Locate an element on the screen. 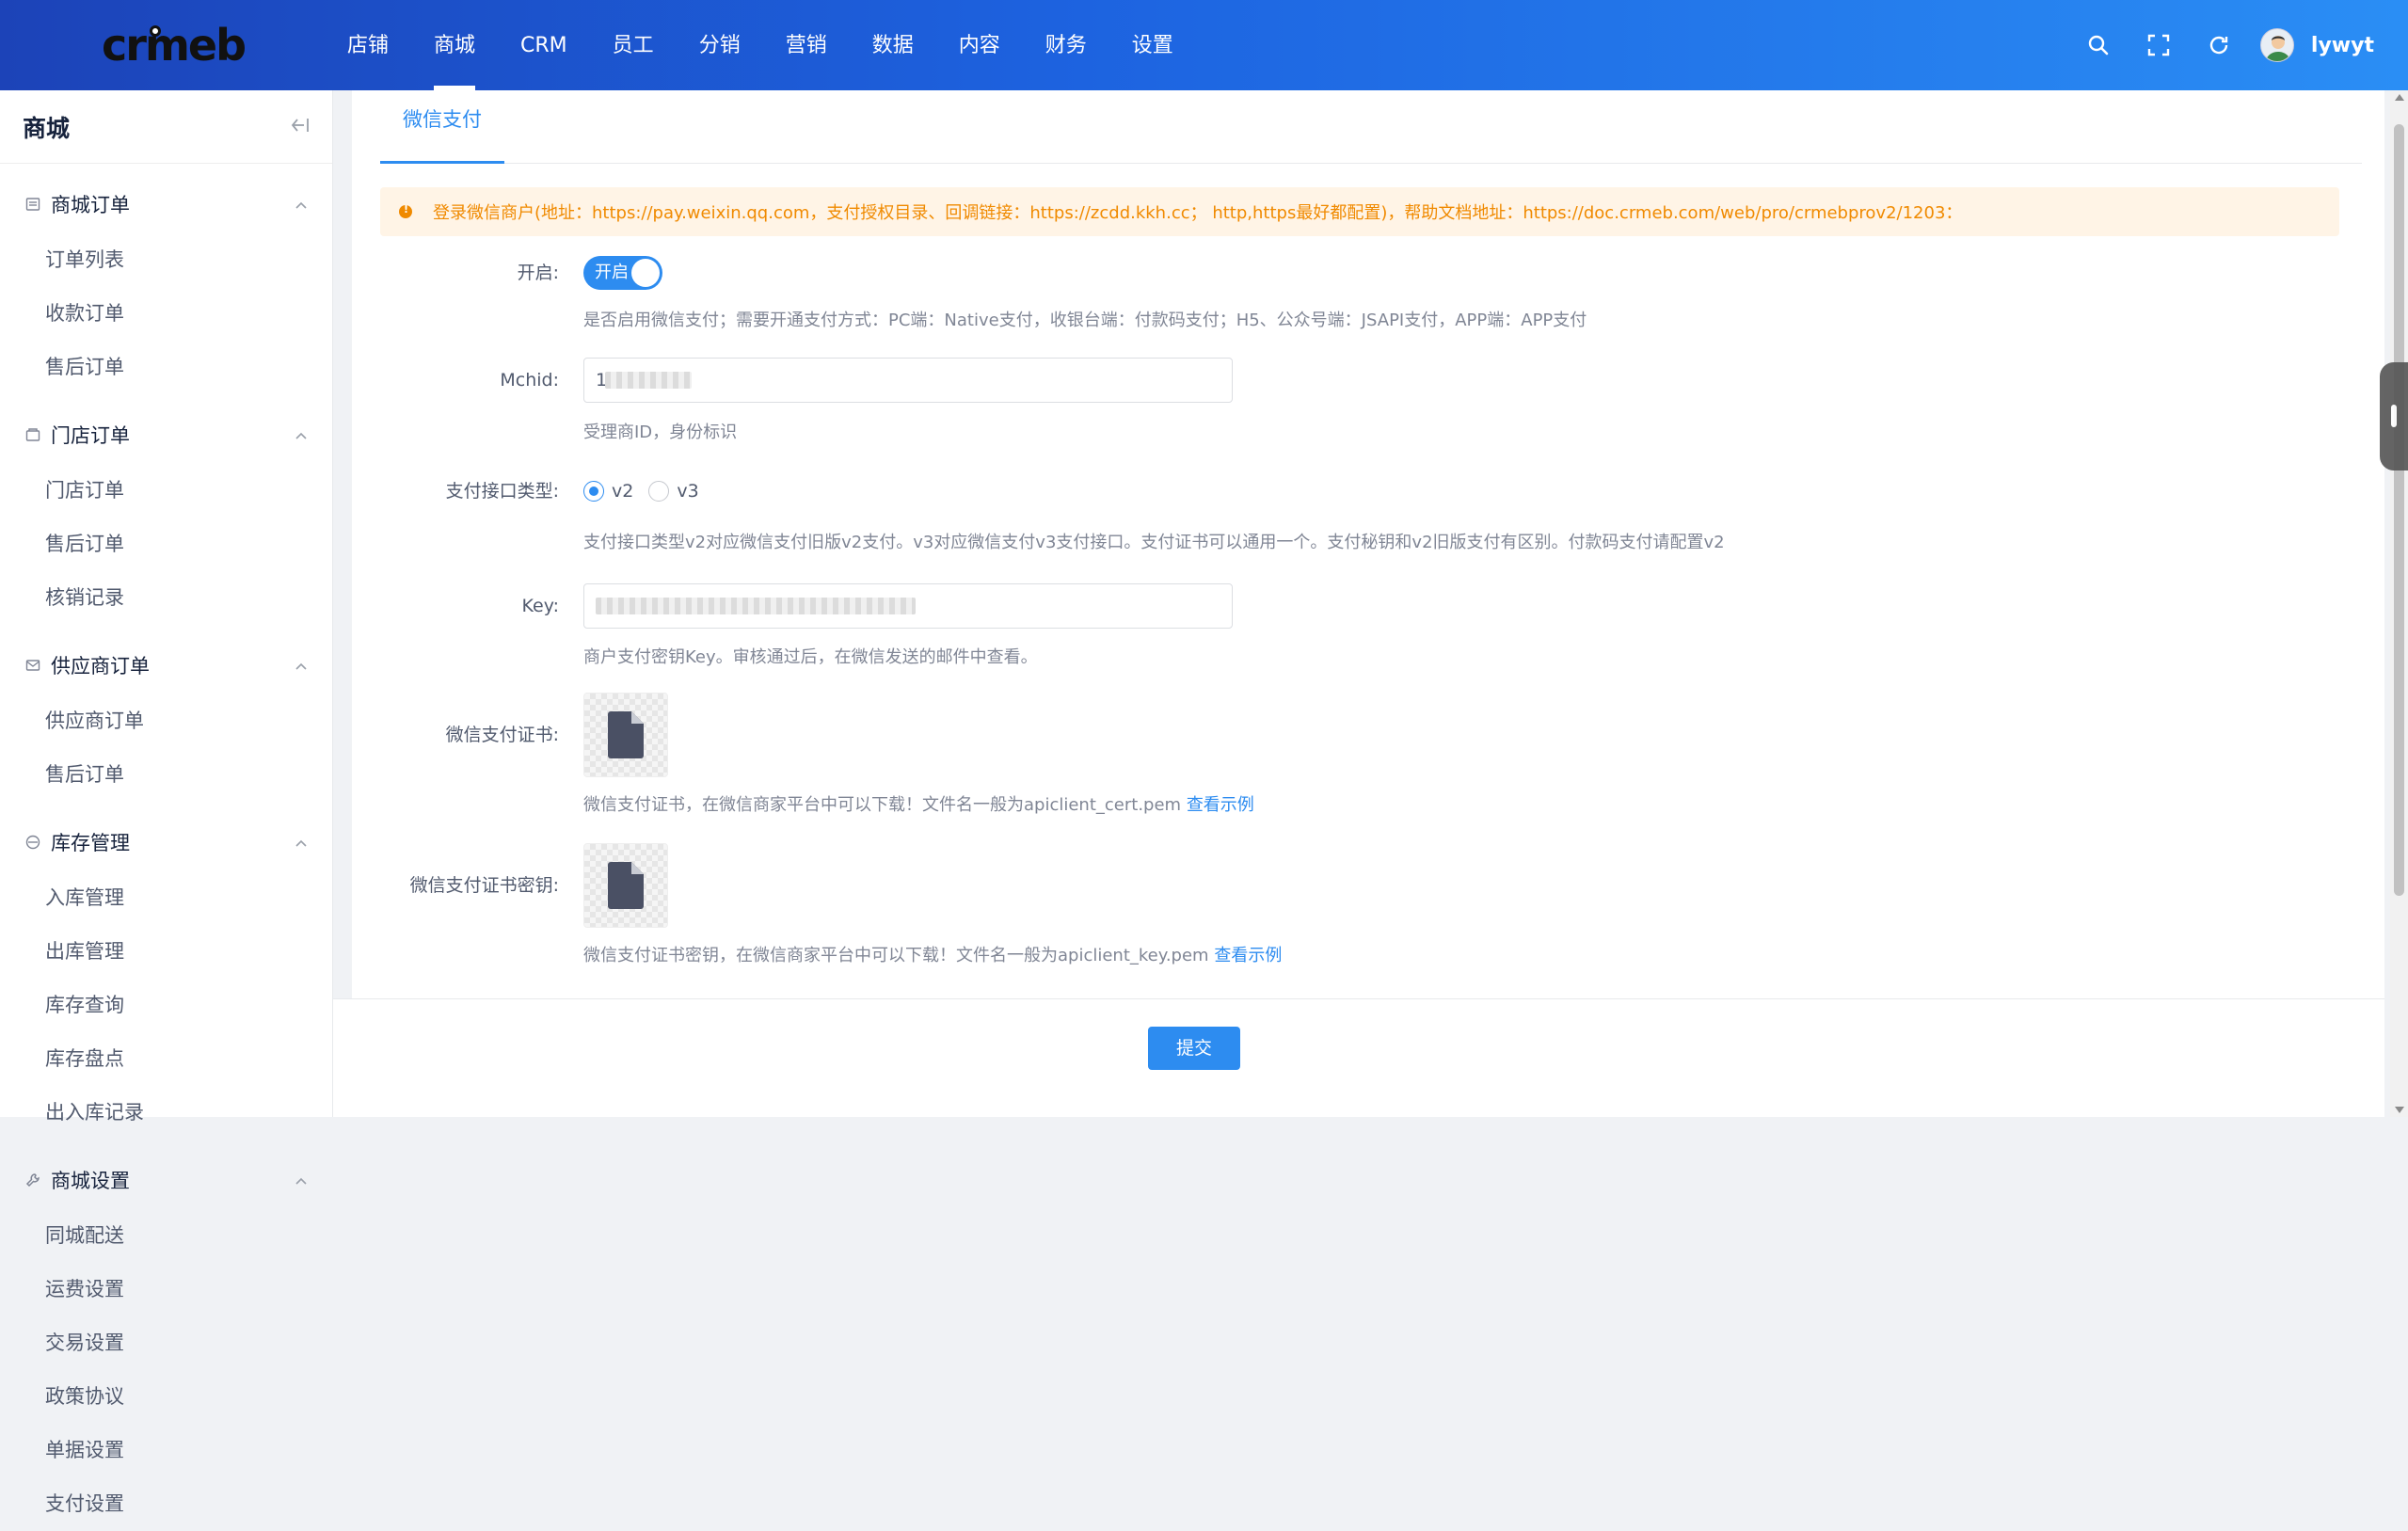  sidebar-group-items: 门店订单 售后订单 核销记录 is located at coordinates (166, 544).